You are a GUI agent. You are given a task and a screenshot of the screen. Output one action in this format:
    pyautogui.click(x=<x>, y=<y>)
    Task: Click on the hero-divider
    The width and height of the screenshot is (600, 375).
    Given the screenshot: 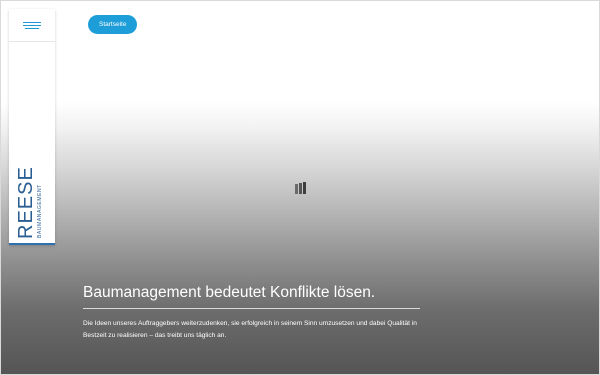 What is the action you would take?
    pyautogui.click(x=251, y=308)
    